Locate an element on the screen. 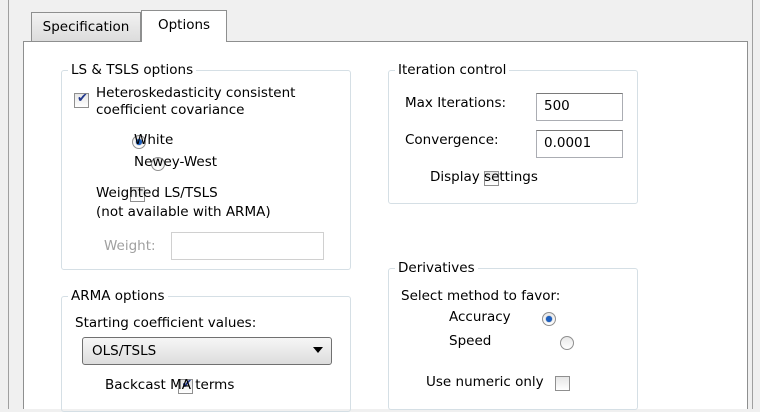 The width and height of the screenshot is (760, 412). chevron-down-icon is located at coordinates (318, 350).